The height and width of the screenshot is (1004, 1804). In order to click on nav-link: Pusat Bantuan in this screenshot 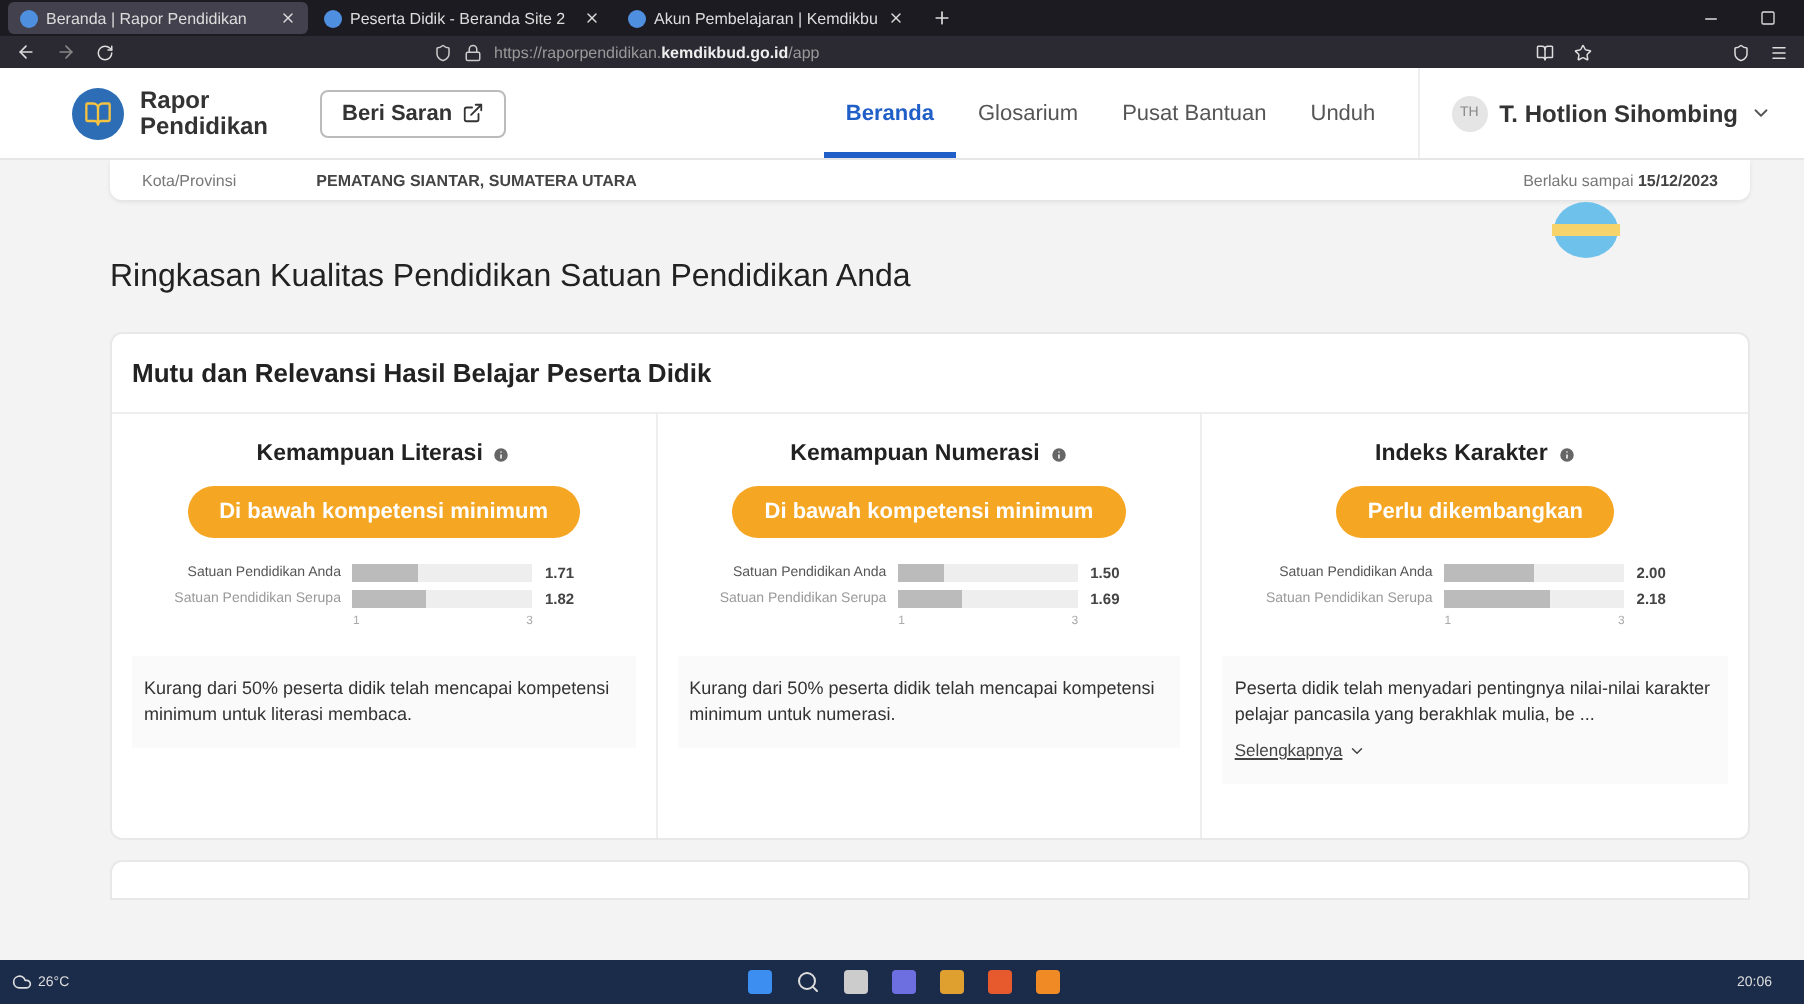, I will do `click(1194, 113)`.